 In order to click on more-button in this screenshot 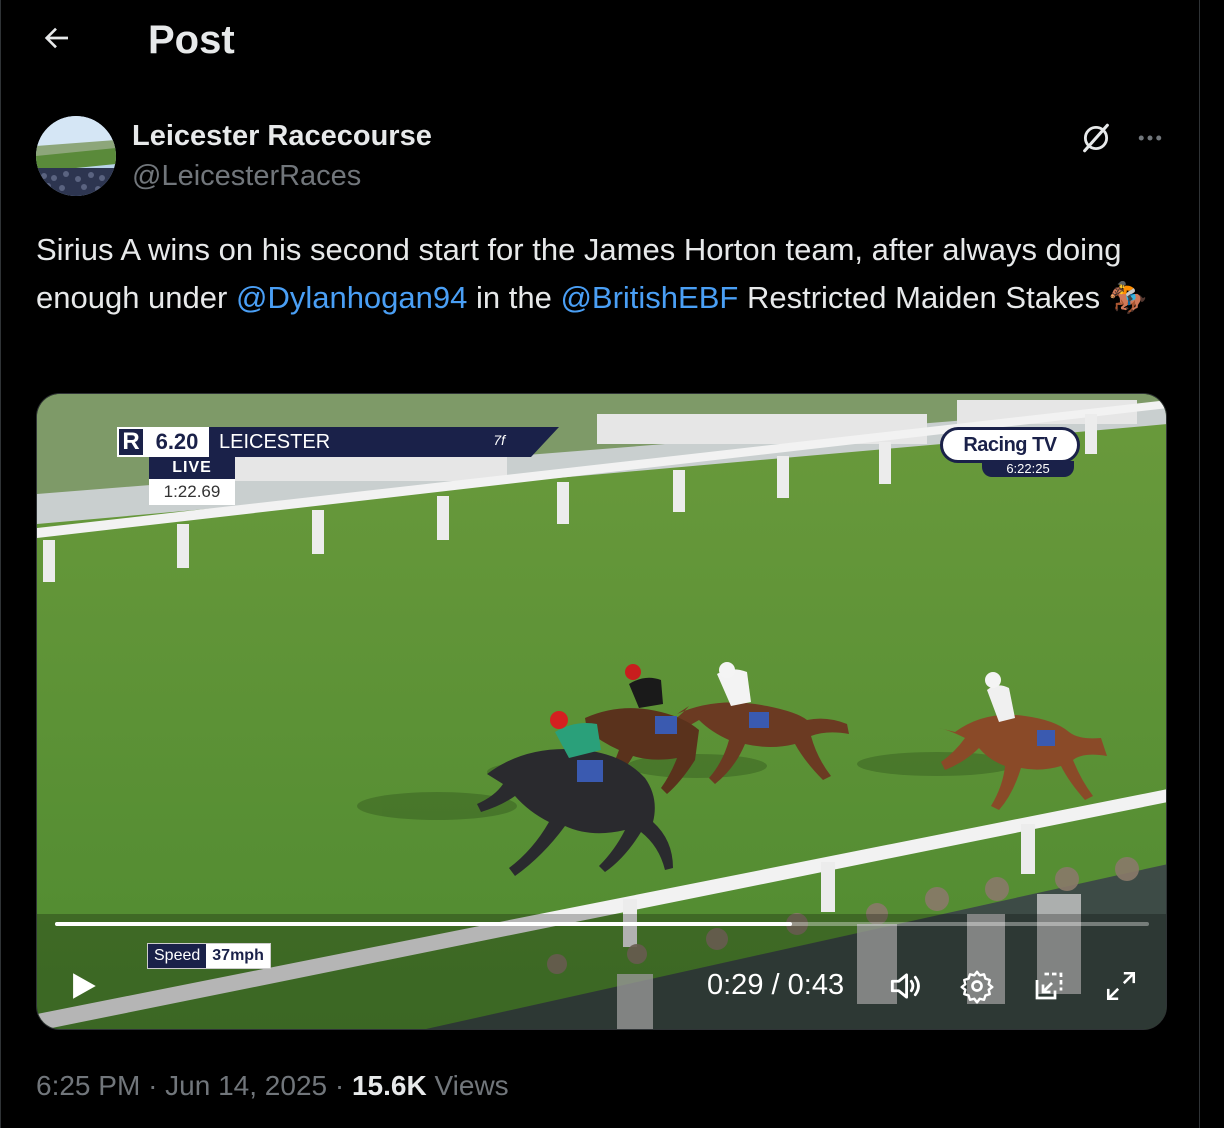, I will do `click(1150, 138)`.